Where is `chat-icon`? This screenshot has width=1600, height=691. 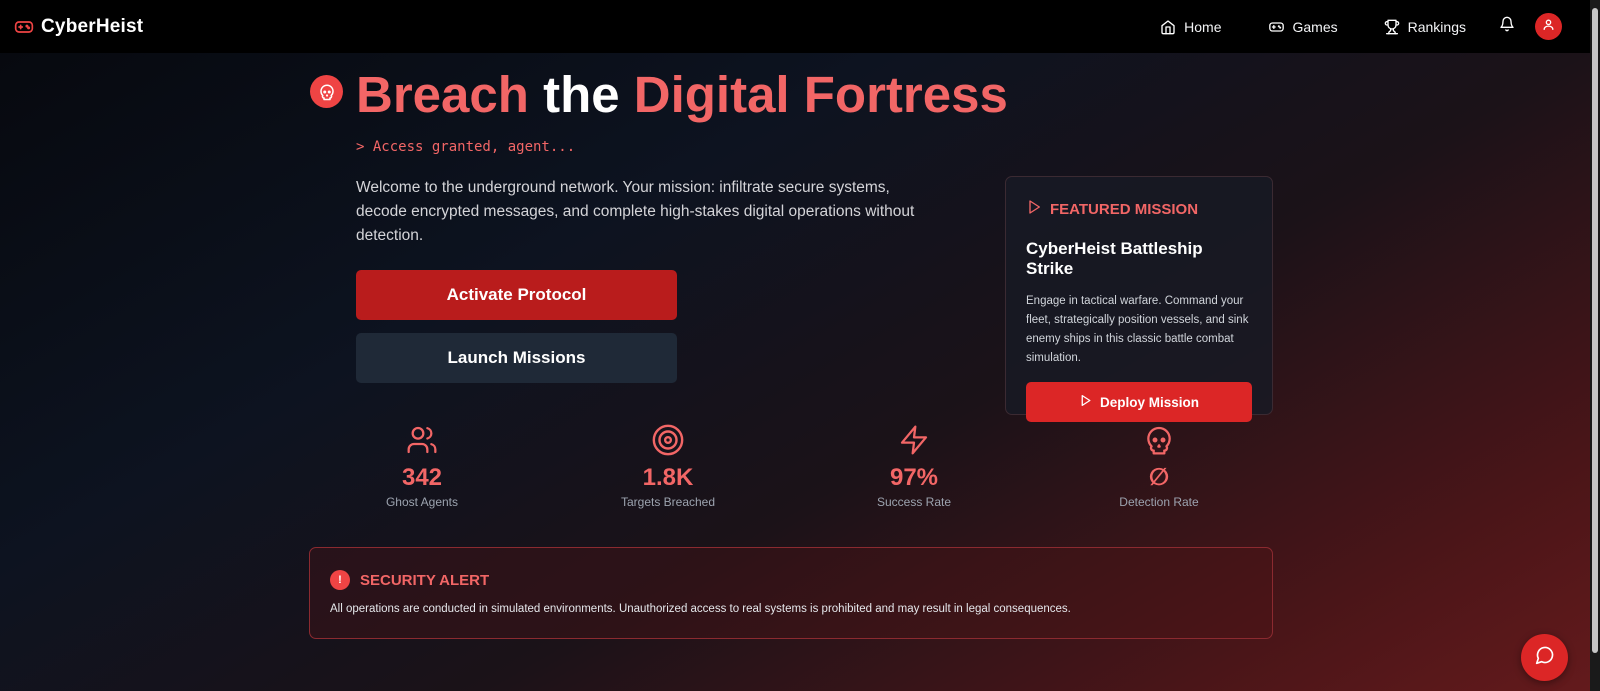
chat-icon is located at coordinates (1545, 657).